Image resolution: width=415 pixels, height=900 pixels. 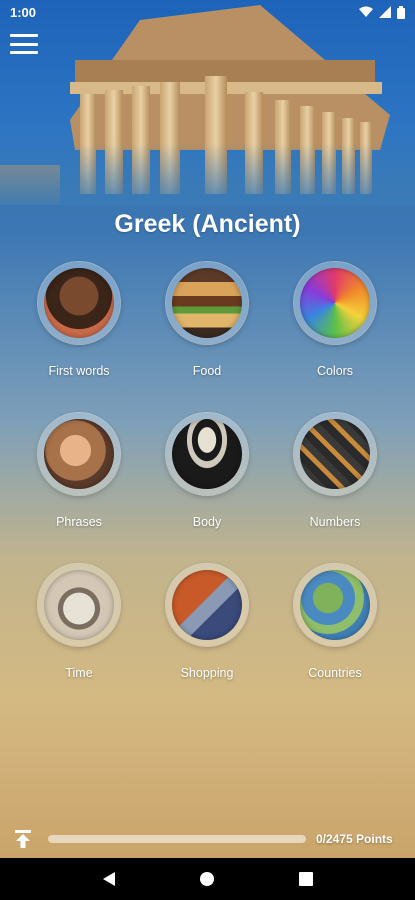 I want to click on home-icon, so click(x=207, y=879).